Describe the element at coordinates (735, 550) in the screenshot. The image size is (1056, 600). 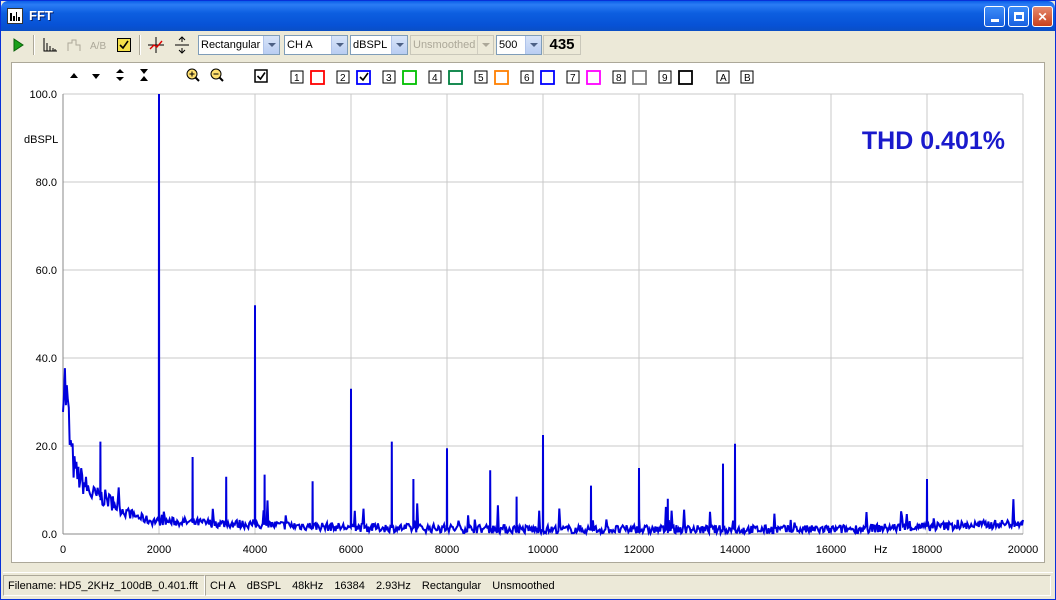
I see `x-tick-label: 14000` at that location.